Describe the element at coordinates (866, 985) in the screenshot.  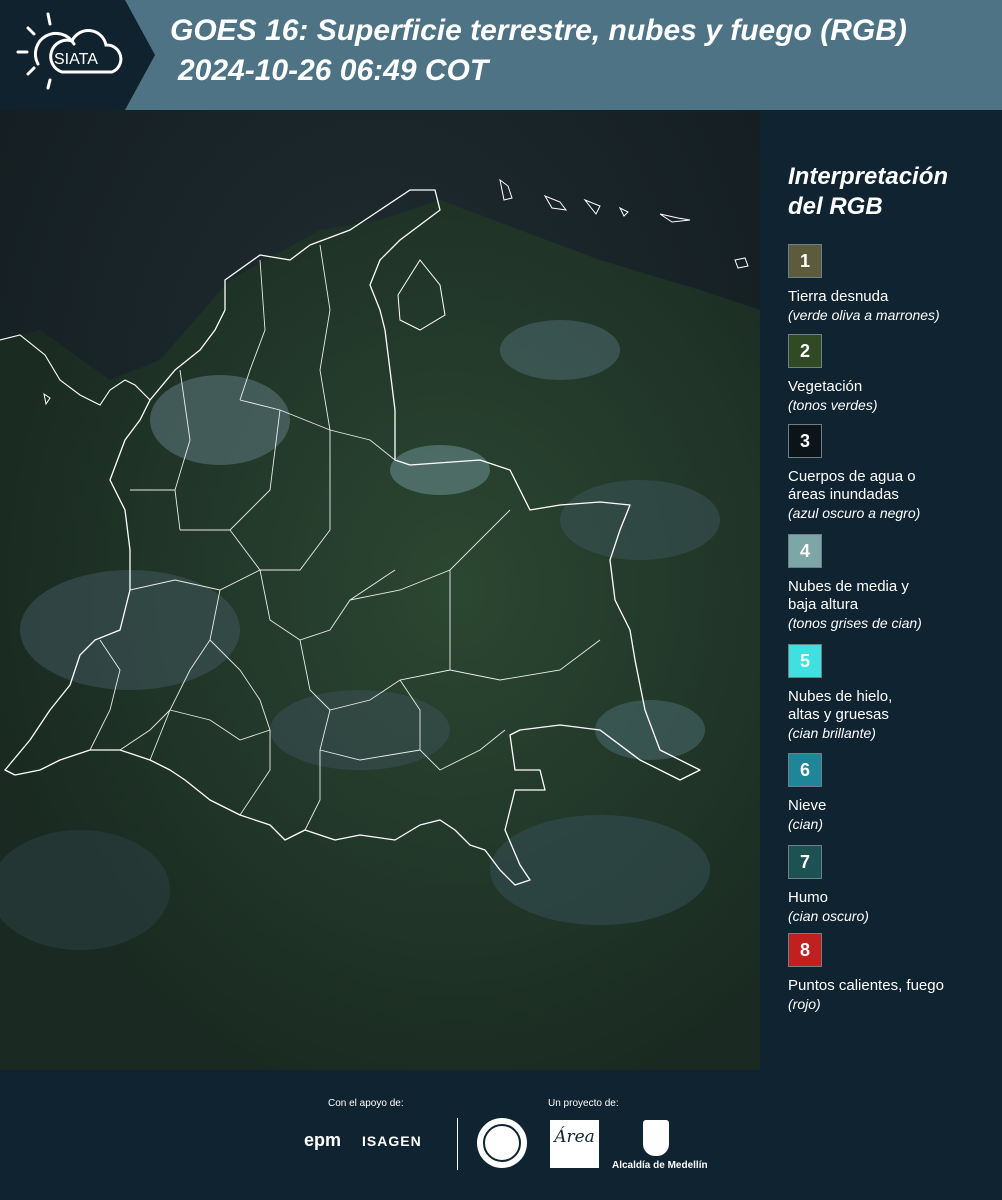
I see `legend-label: Puntos calientes, fuego` at that location.